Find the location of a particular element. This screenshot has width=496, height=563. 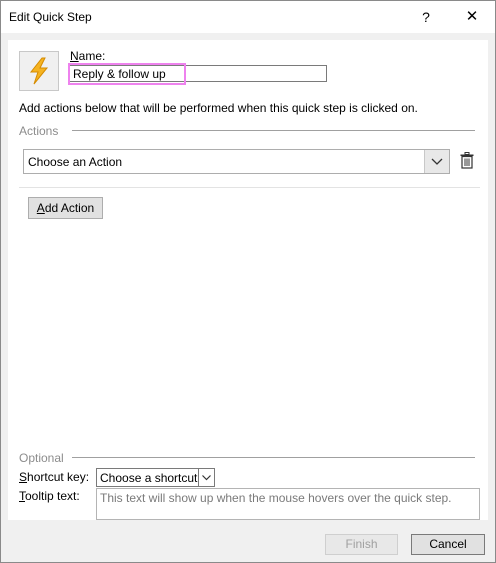

shortcut-key-label-text: hortcut key: is located at coordinates (58, 477).